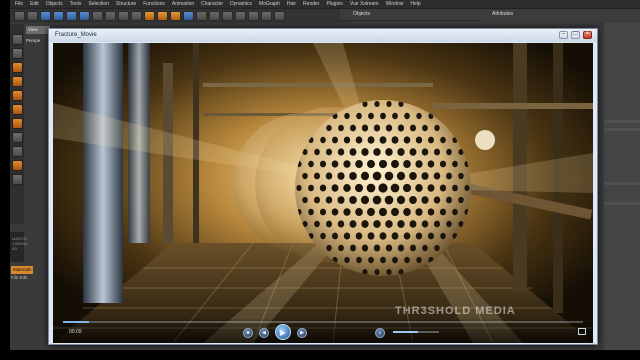  What do you see at coordinates (201, 16) in the screenshot?
I see `spline-pen-icon` at bounding box center [201, 16].